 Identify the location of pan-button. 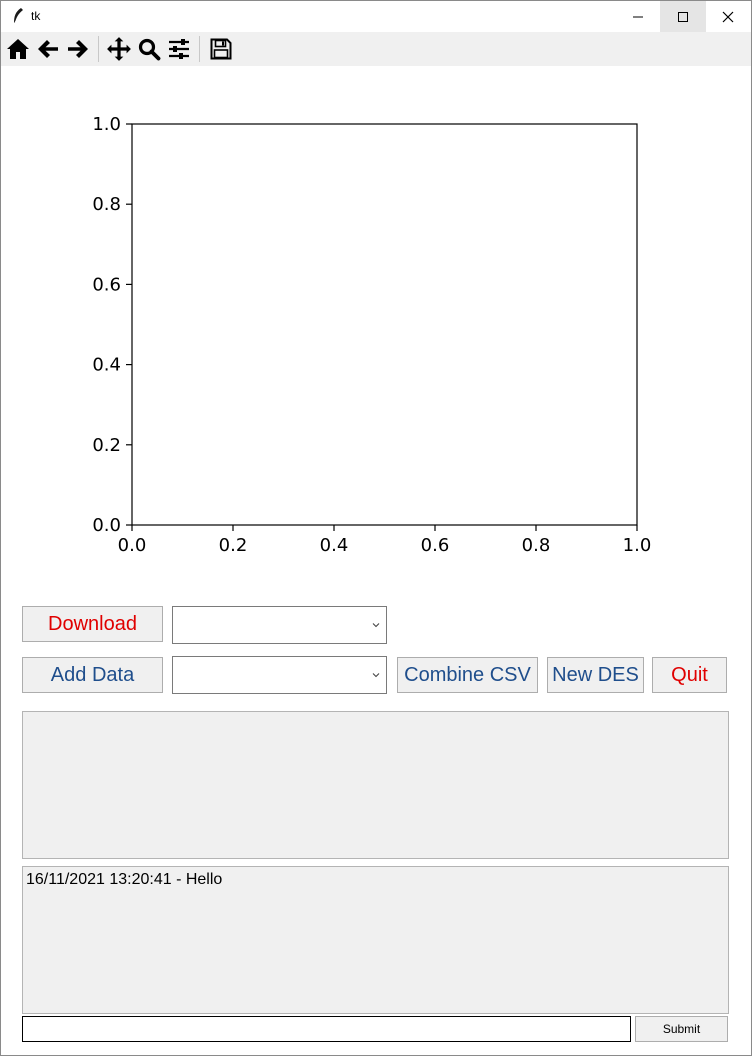
(119, 49).